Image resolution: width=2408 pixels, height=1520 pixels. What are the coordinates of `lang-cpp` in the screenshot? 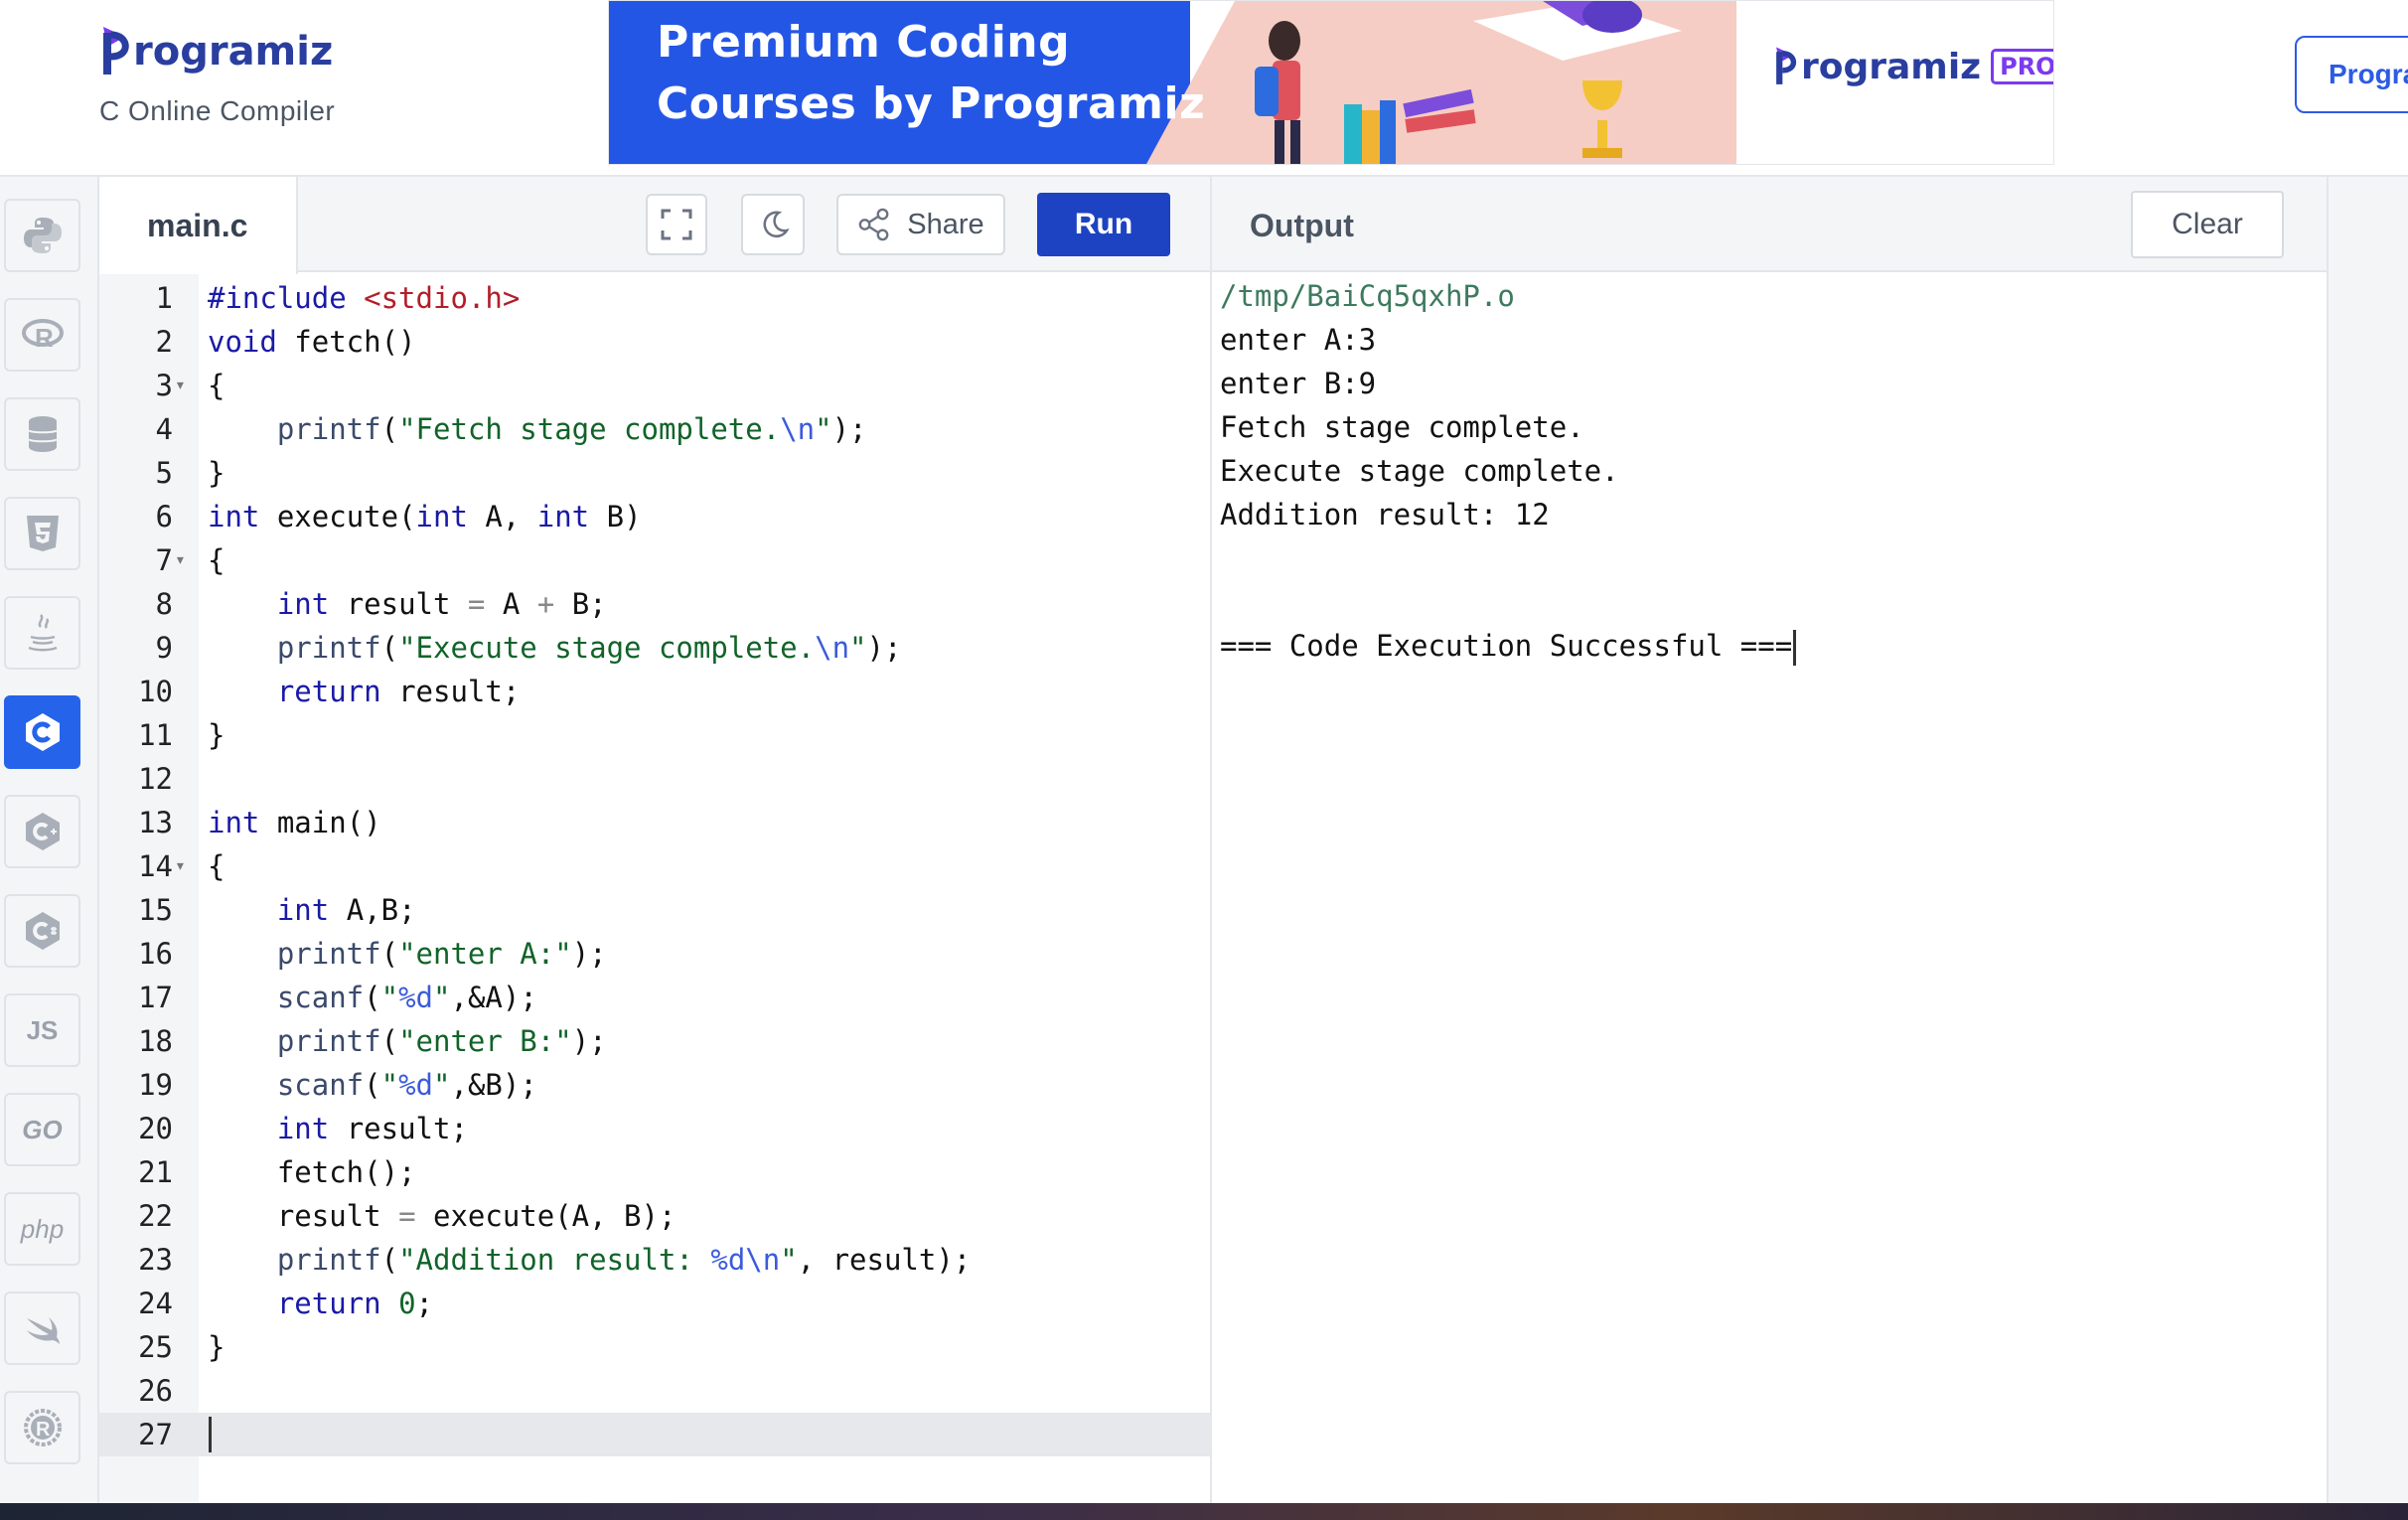 It's located at (42, 831).